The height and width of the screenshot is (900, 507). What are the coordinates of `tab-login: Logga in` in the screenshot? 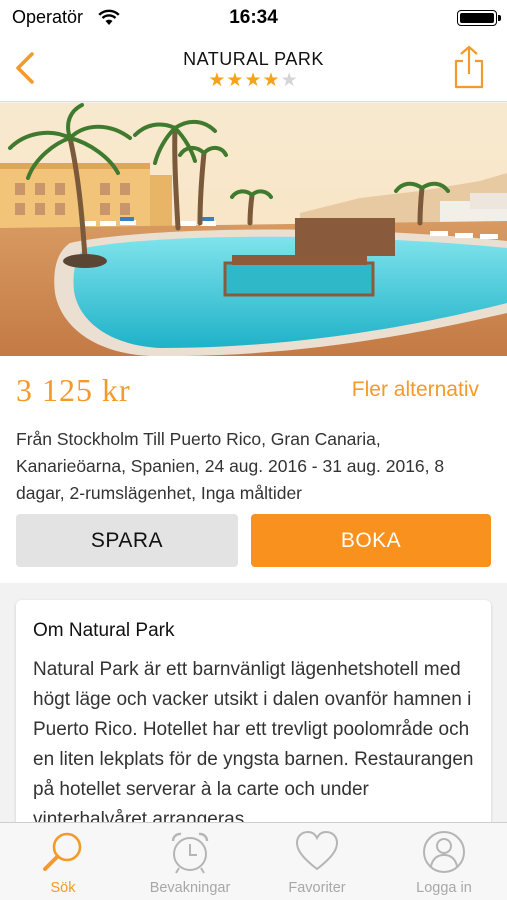 It's located at (444, 861).